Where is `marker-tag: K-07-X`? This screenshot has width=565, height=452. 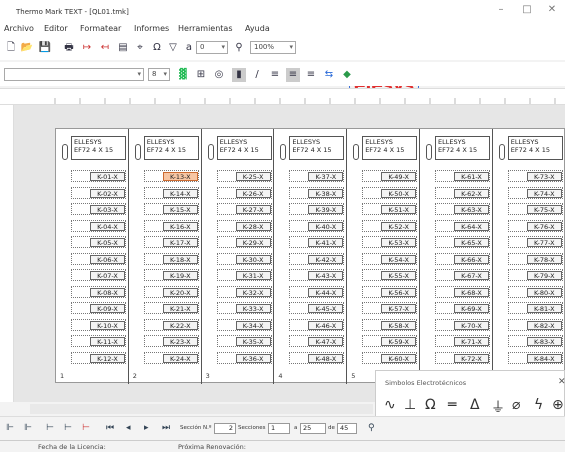 marker-tag: K-07-X is located at coordinates (107, 275).